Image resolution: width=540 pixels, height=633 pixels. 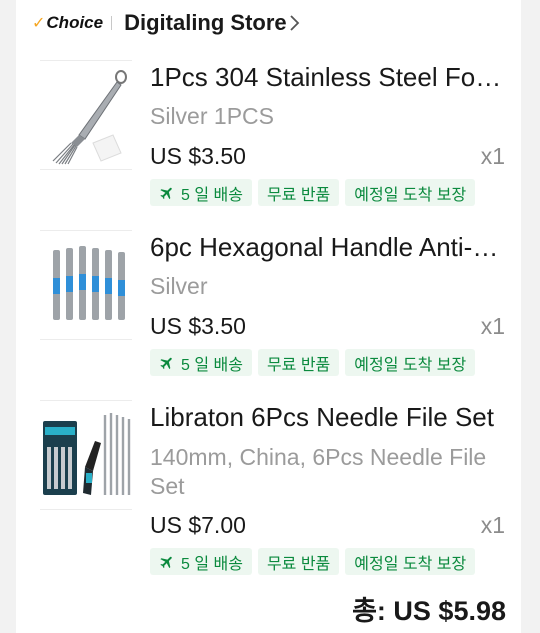 I want to click on total-value: US $5.98, so click(x=449, y=611).